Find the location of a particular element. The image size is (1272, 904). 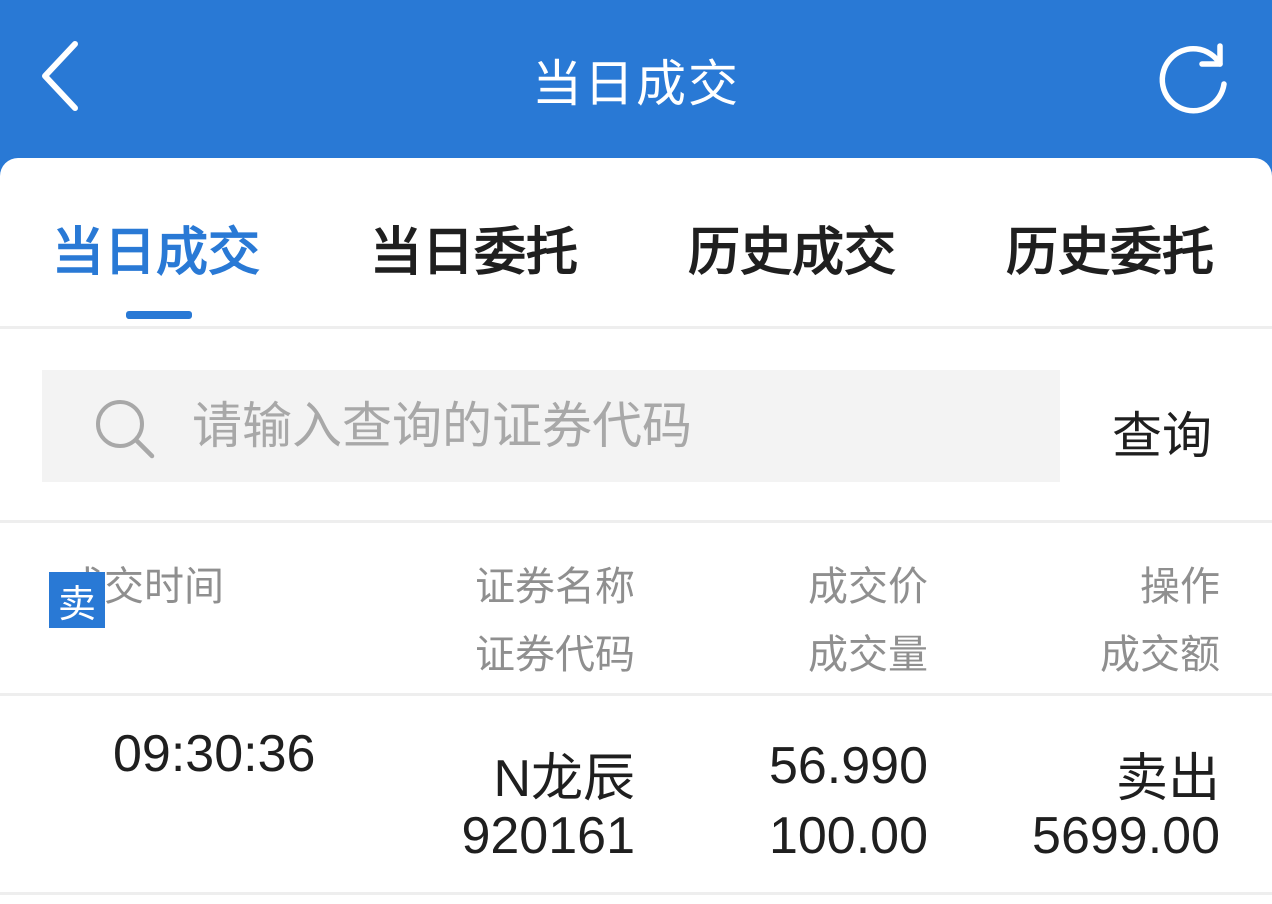

sell-badge: 卖 is located at coordinates (77, 600).